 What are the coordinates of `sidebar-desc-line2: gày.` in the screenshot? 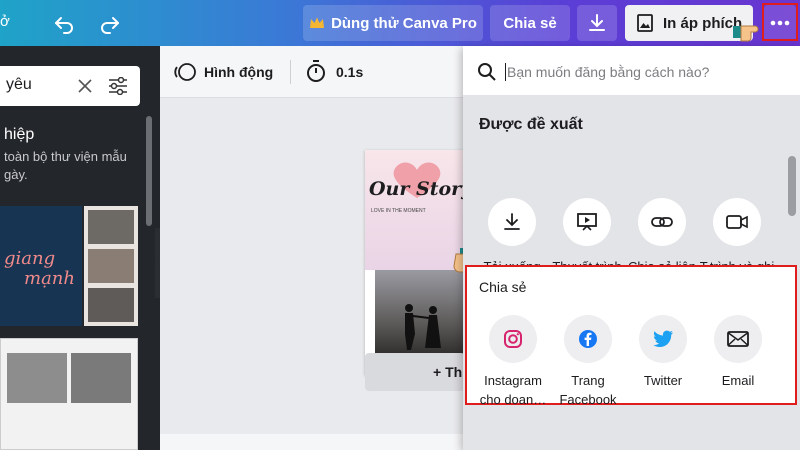 It's located at (16, 174).